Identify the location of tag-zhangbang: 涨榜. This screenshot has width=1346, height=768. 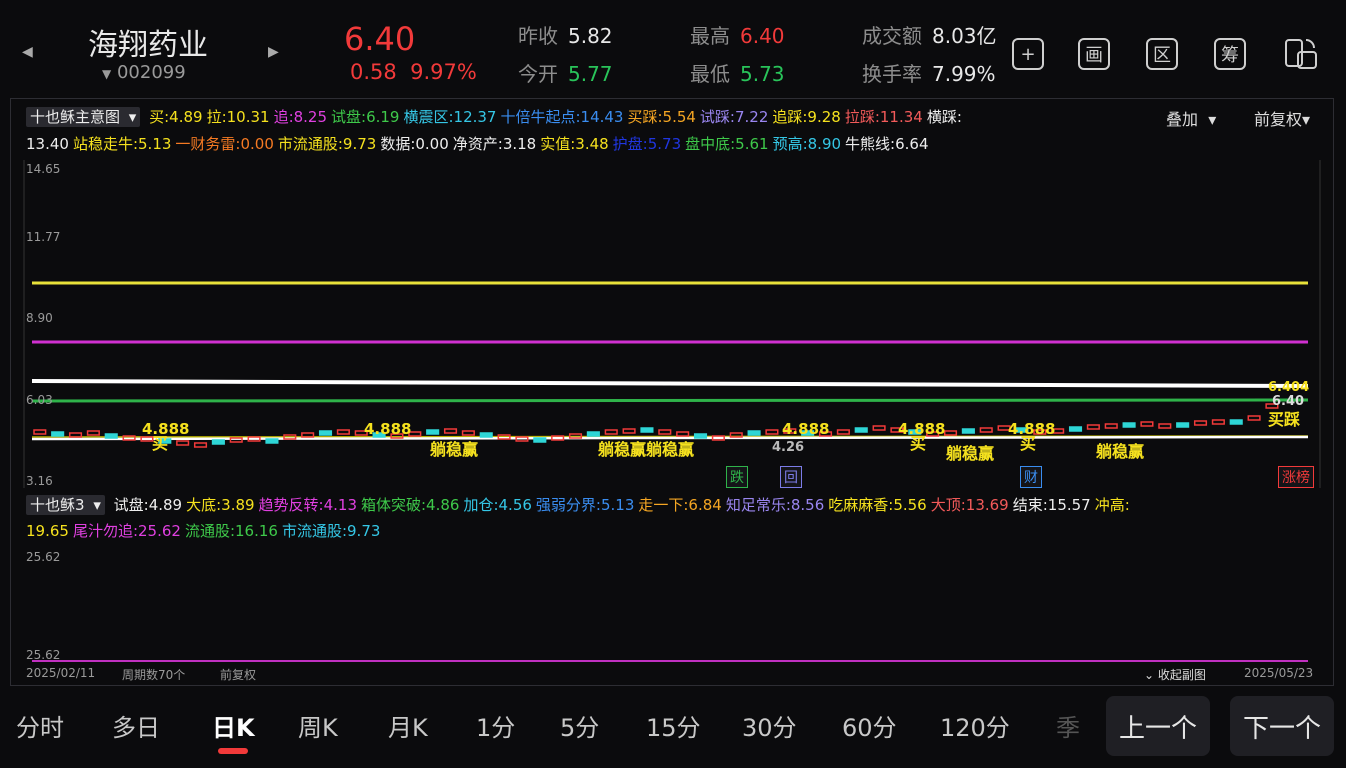
(1296, 477).